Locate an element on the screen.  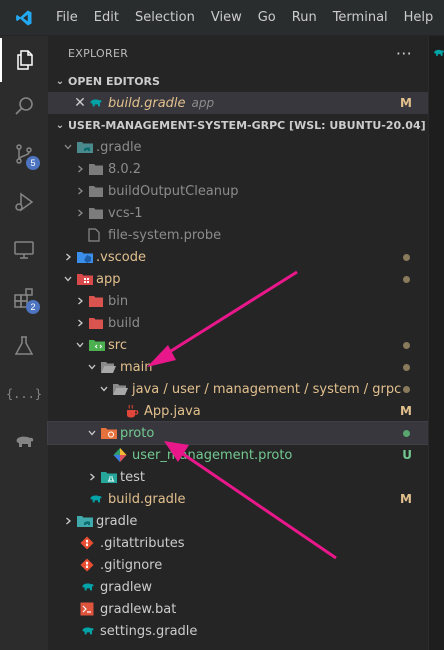
activity-bar: 5 2 {...} is located at coordinates (24, 343).